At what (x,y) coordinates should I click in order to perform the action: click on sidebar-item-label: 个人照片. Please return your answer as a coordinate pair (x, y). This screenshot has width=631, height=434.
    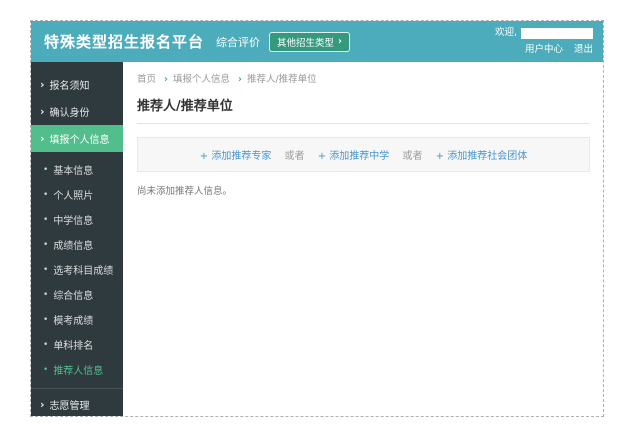
    Looking at the image, I should click on (73, 196).